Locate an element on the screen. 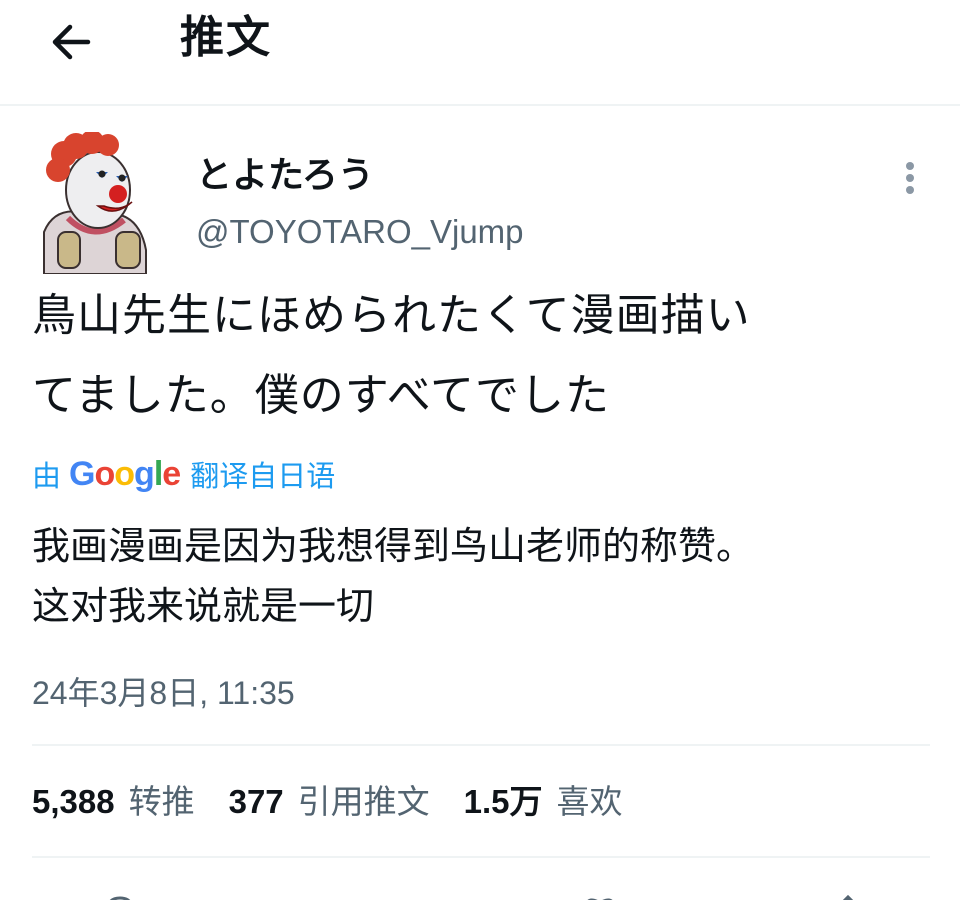  avatar is located at coordinates (95, 203).